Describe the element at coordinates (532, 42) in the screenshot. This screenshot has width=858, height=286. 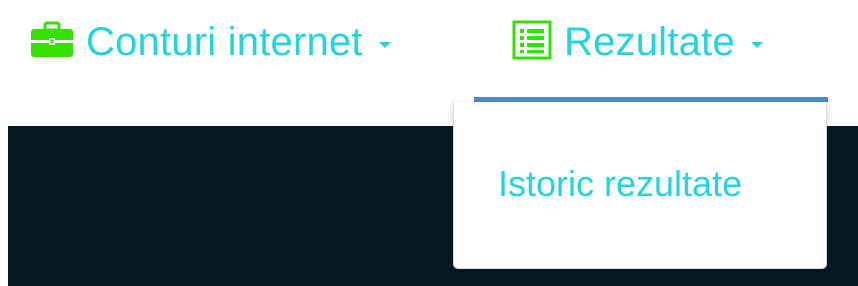
I see `list-icon` at that location.